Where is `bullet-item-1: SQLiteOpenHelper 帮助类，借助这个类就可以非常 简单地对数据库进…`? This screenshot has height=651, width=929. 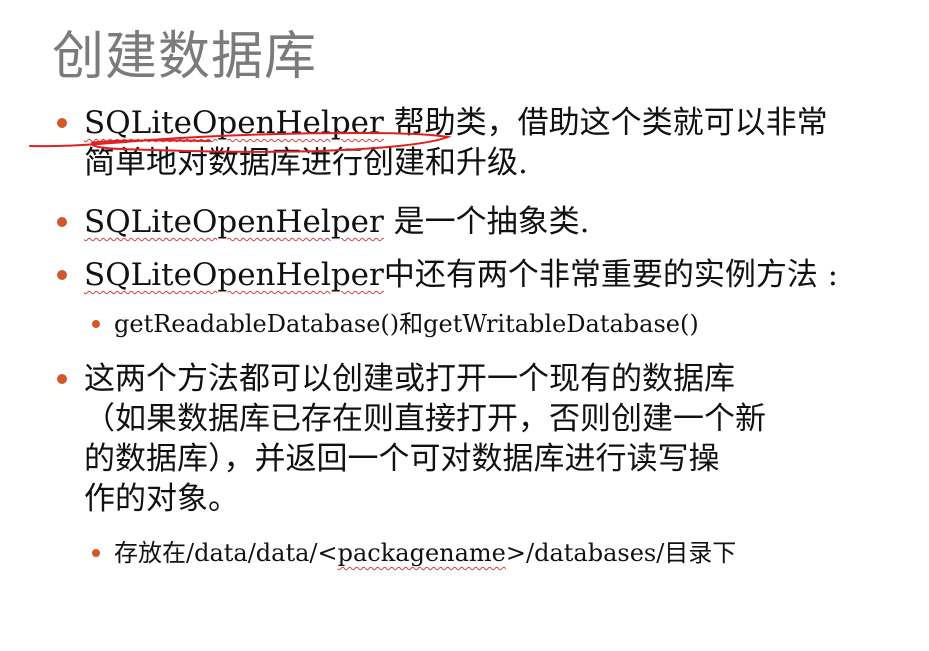 bullet-item-1: SQLiteOpenHelper 帮助类，借助这个类就可以非常 简单地对数据库进… is located at coordinates (442, 143).